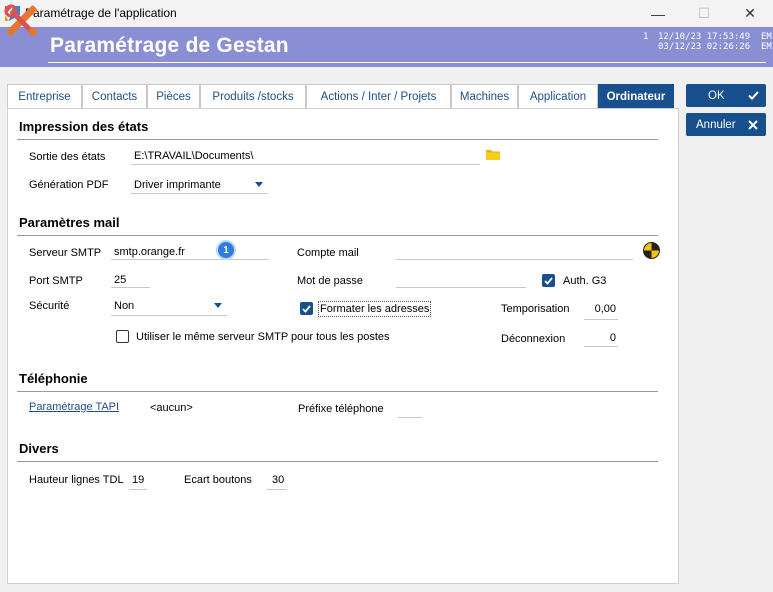 The height and width of the screenshot is (592, 773). Describe the element at coordinates (138, 489) in the screenshot. I see `row-height-underline` at that location.